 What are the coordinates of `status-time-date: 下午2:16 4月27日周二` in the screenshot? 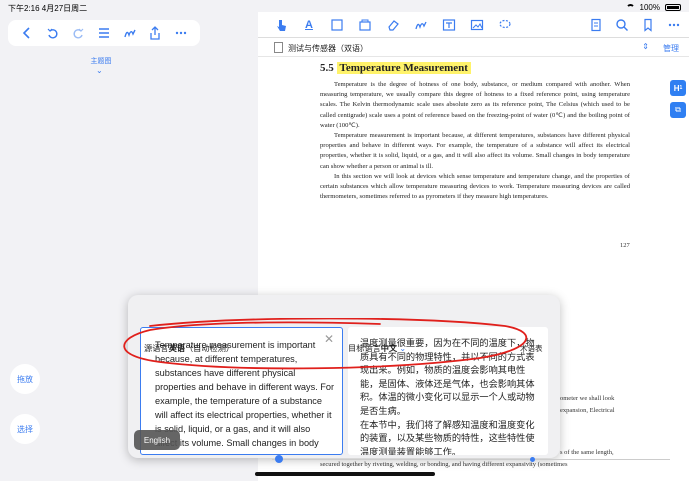 It's located at (48, 8).